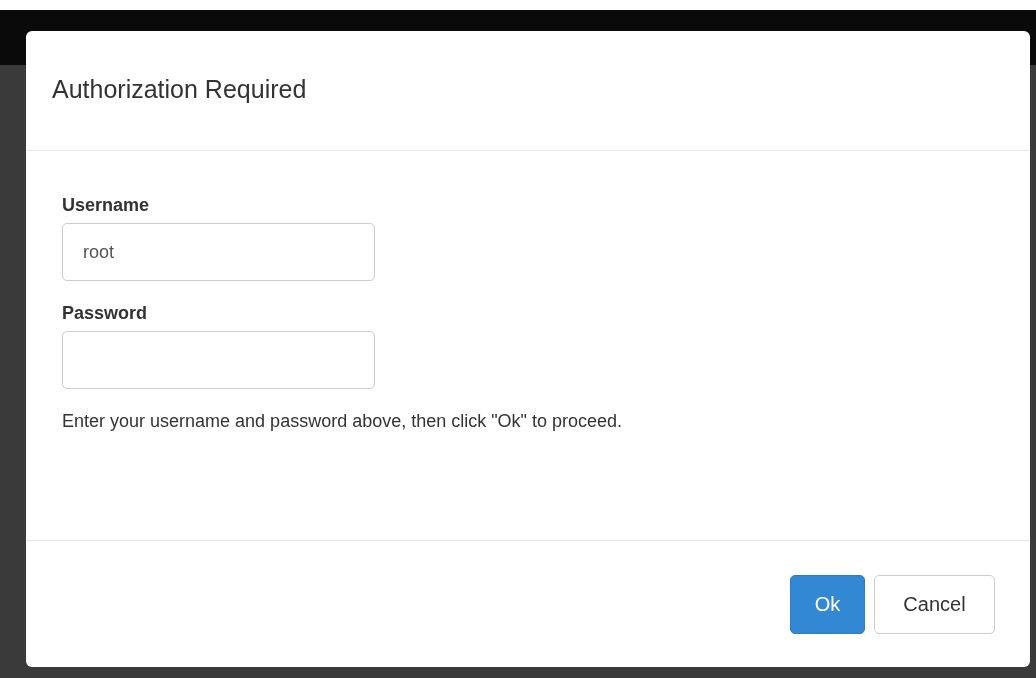 This screenshot has height=678, width=1036. I want to click on dialog-title: Authorization Required, so click(179, 89).